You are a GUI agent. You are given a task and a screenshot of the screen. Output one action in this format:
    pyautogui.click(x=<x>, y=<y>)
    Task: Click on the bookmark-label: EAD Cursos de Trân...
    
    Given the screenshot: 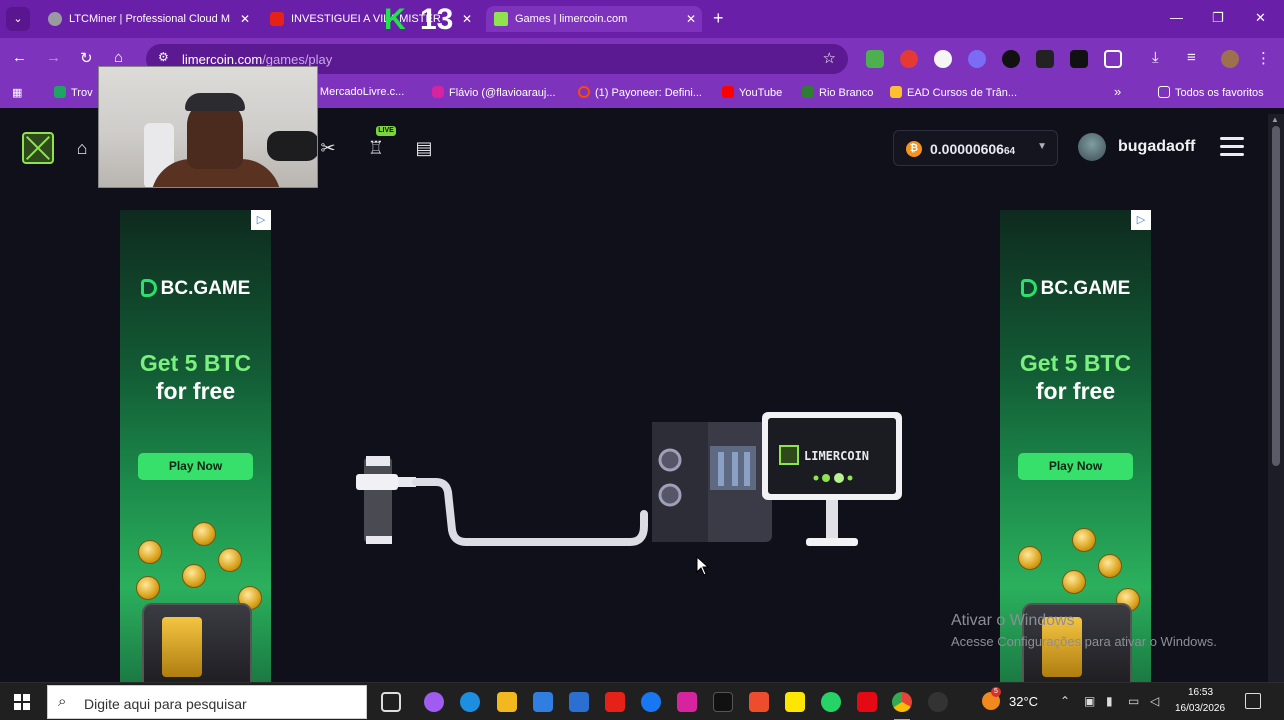 What is the action you would take?
    pyautogui.click(x=962, y=93)
    